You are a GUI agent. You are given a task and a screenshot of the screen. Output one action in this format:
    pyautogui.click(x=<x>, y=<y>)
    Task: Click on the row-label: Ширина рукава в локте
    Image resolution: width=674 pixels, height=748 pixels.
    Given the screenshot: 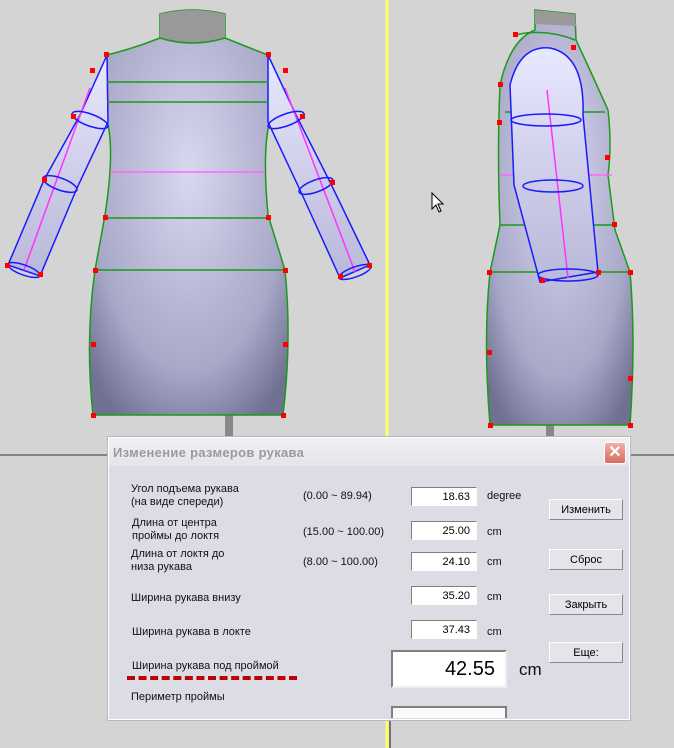 What is the action you would take?
    pyautogui.click(x=191, y=632)
    